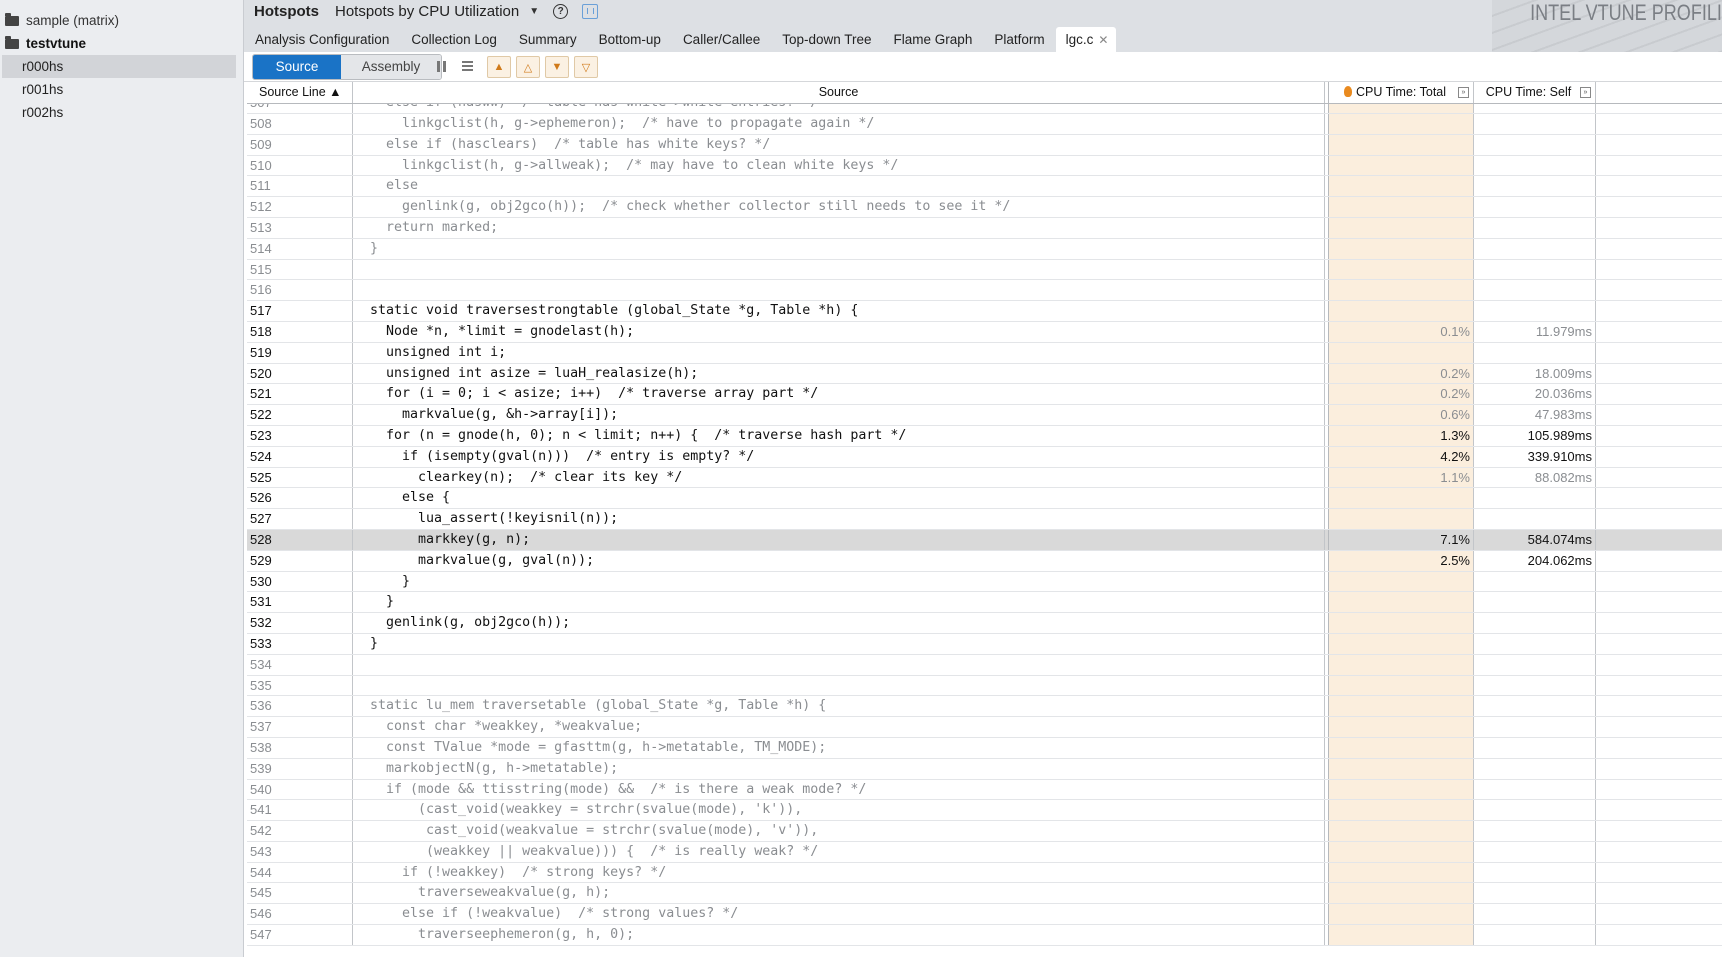  I want to click on tab-label: lgc.c, so click(1079, 39).